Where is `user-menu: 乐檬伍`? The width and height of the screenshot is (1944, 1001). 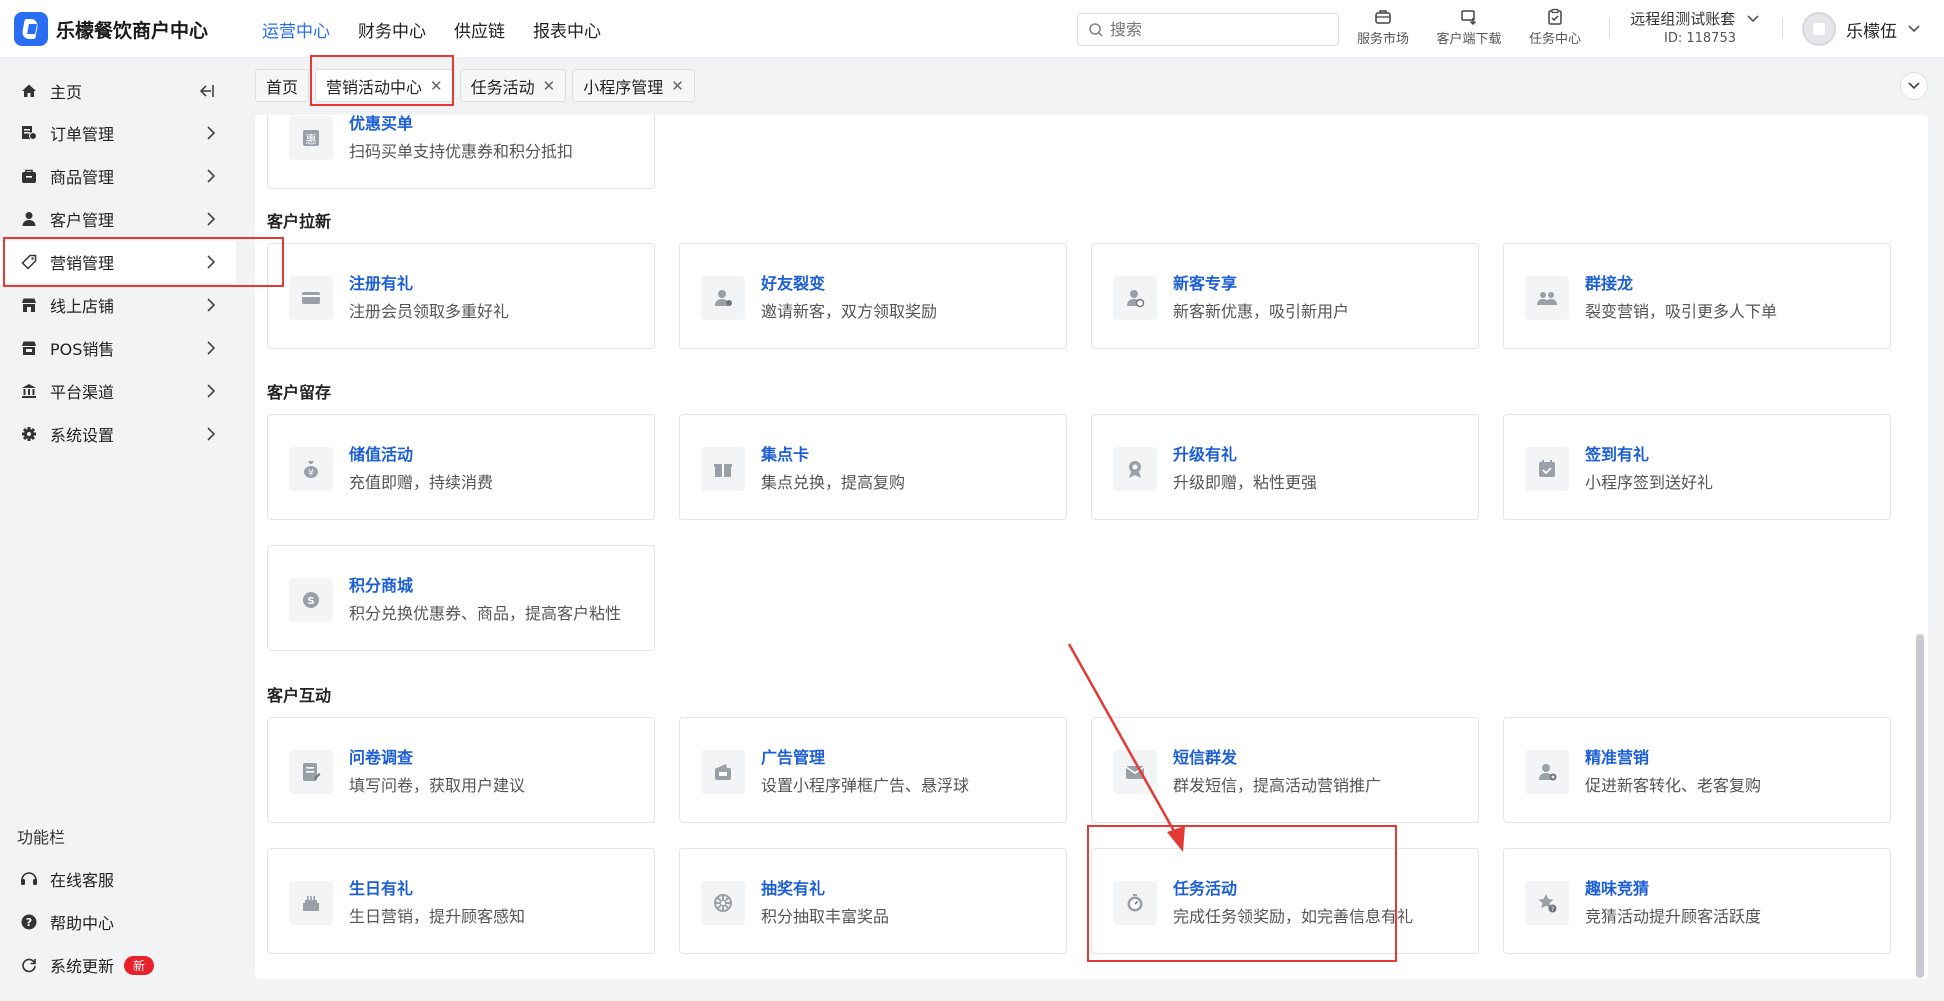 user-menu: 乐檬伍 is located at coordinates (1861, 29).